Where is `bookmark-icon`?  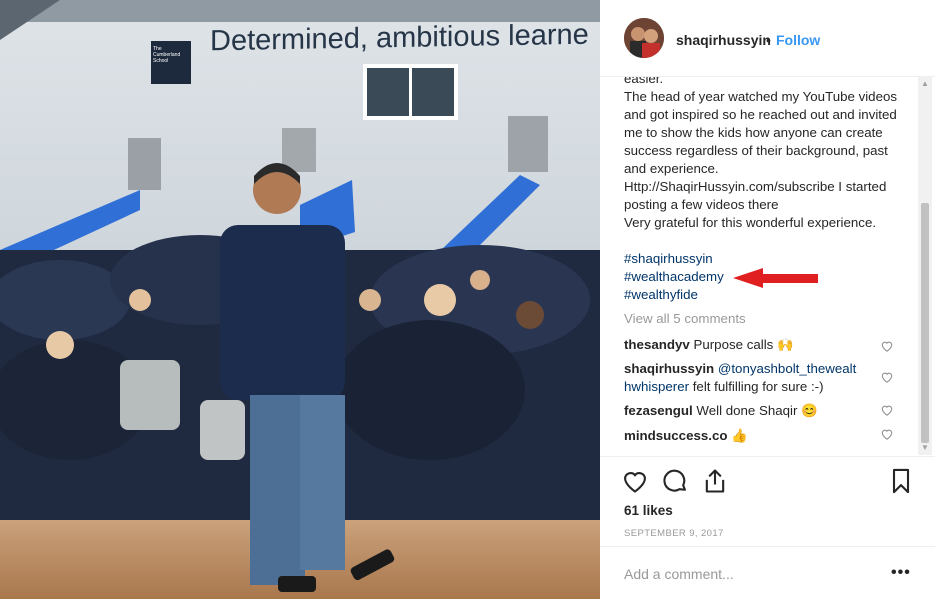
bookmark-icon is located at coordinates (901, 481).